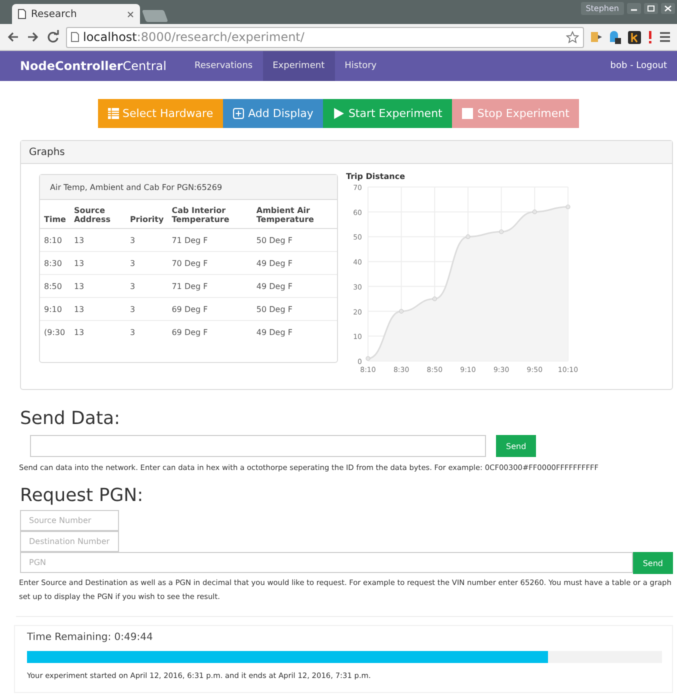 Image resolution: width=677 pixels, height=698 pixels. Describe the element at coordinates (93, 66) in the screenshot. I see `brand-logo: NodeControllerCentral` at that location.